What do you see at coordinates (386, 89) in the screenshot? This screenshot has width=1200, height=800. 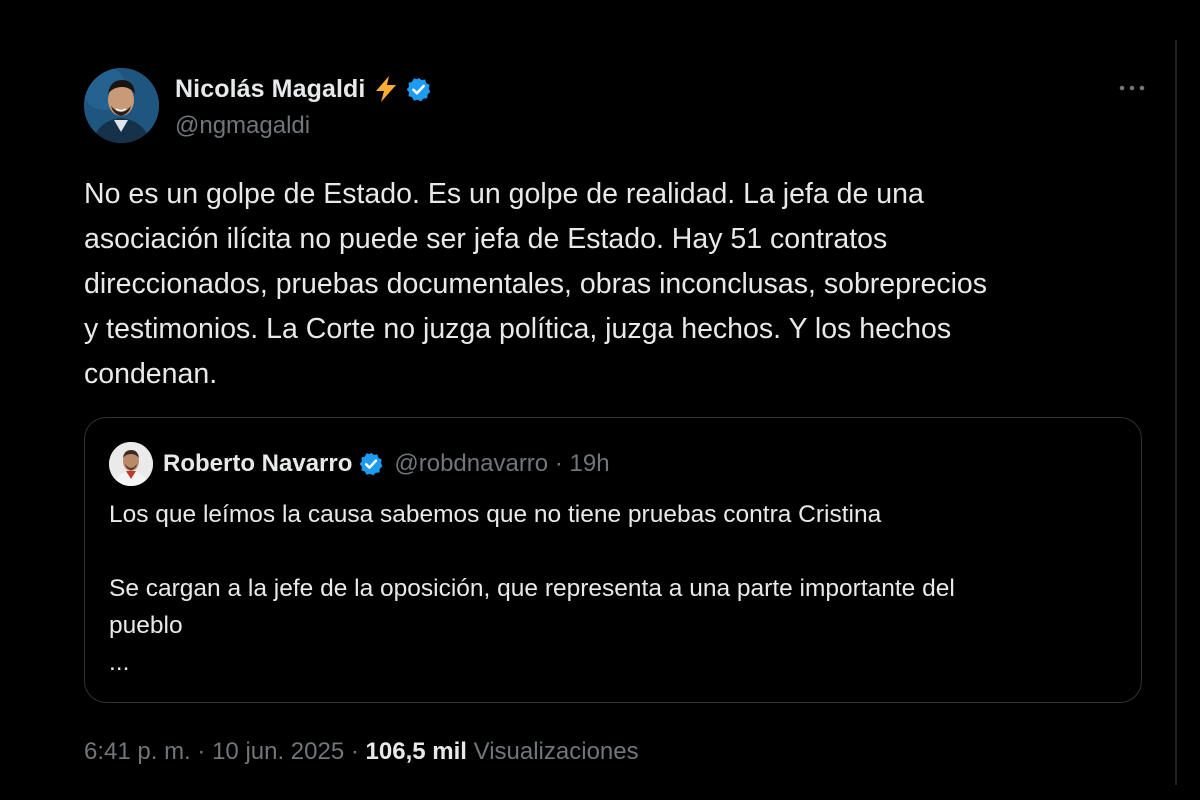 I see `bolt-icon` at bounding box center [386, 89].